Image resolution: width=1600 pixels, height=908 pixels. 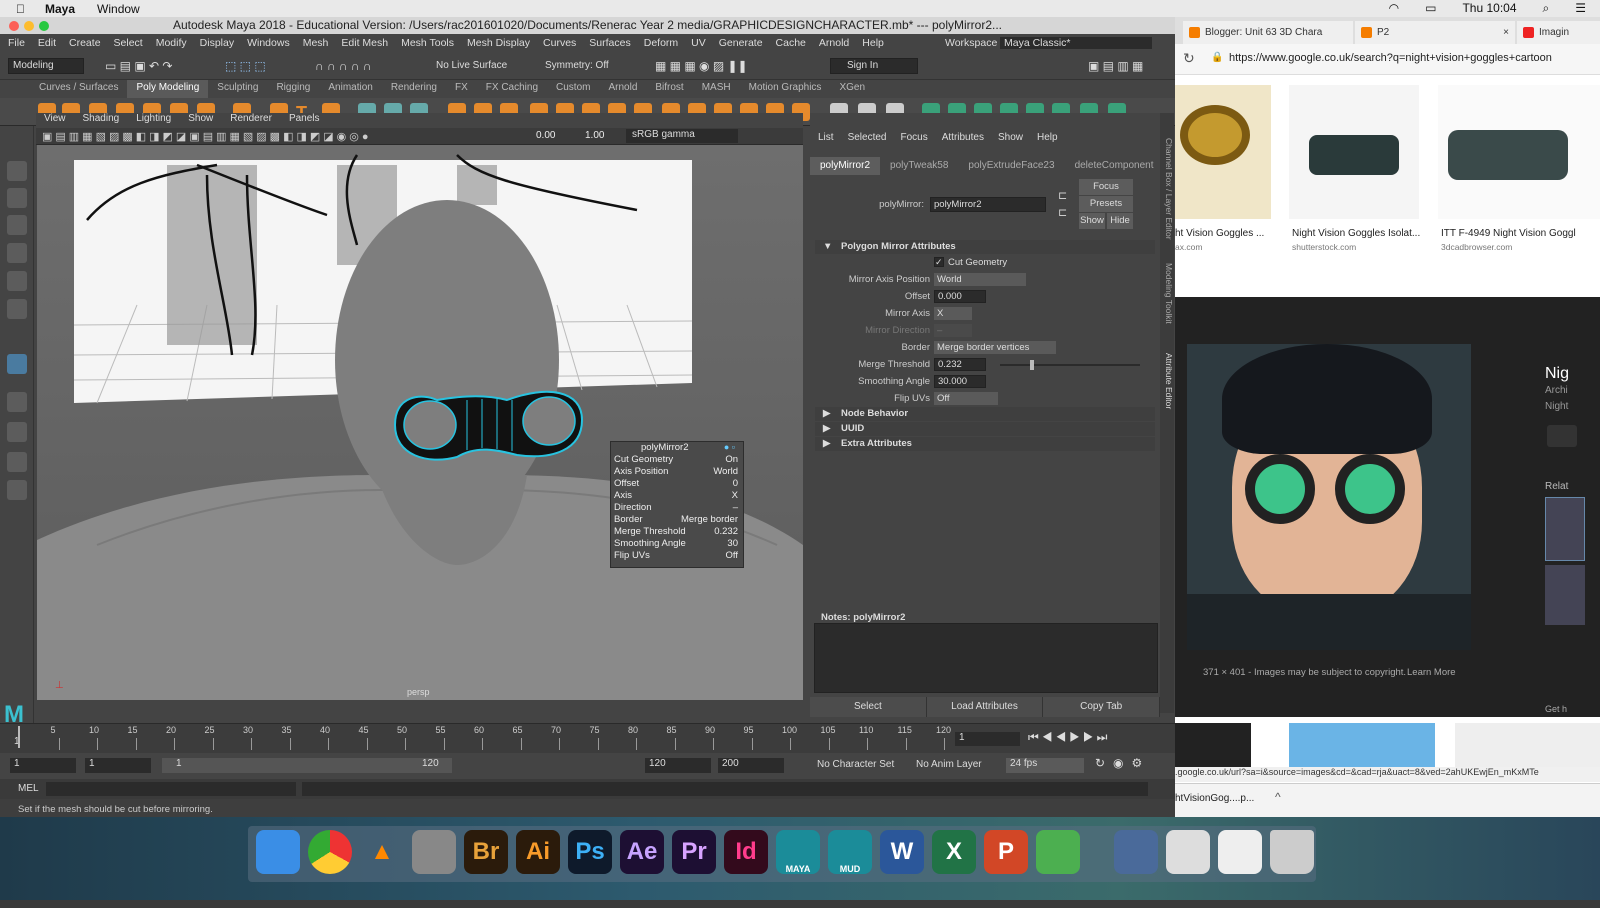 I want to click on polygon-mirror-section: ▼ Polygon Mirror Attributes, so click(x=985, y=247).